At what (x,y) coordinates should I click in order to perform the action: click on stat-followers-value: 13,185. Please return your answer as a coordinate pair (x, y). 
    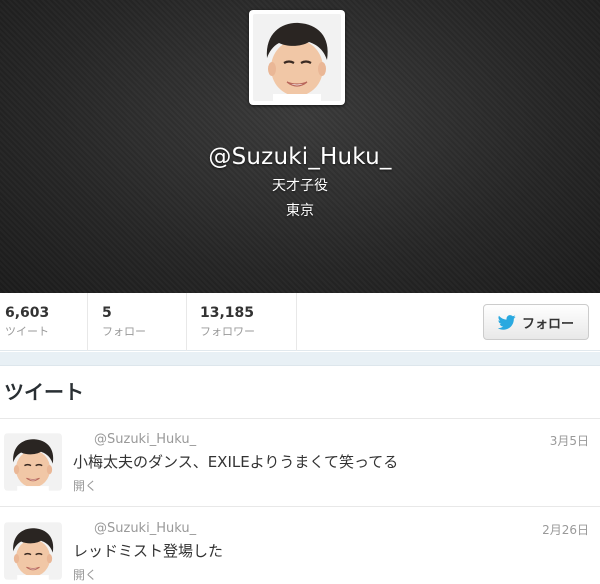
    Looking at the image, I should click on (227, 313).